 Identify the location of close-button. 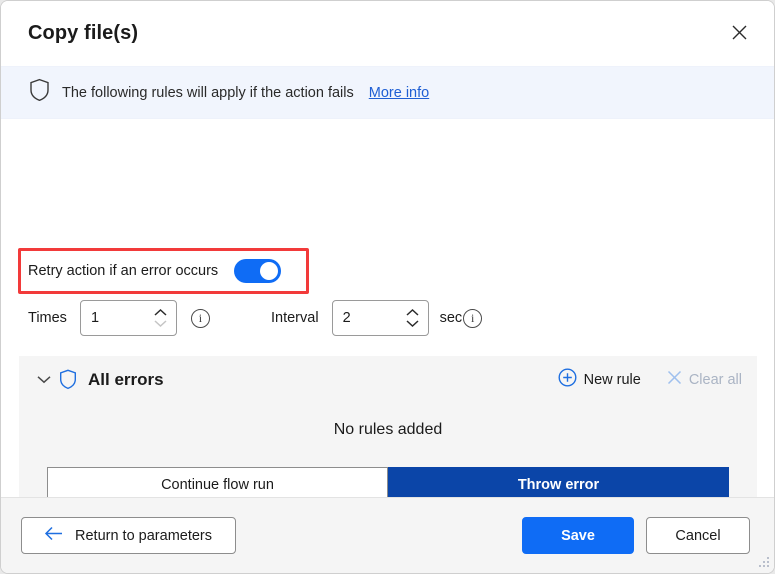
(739, 32).